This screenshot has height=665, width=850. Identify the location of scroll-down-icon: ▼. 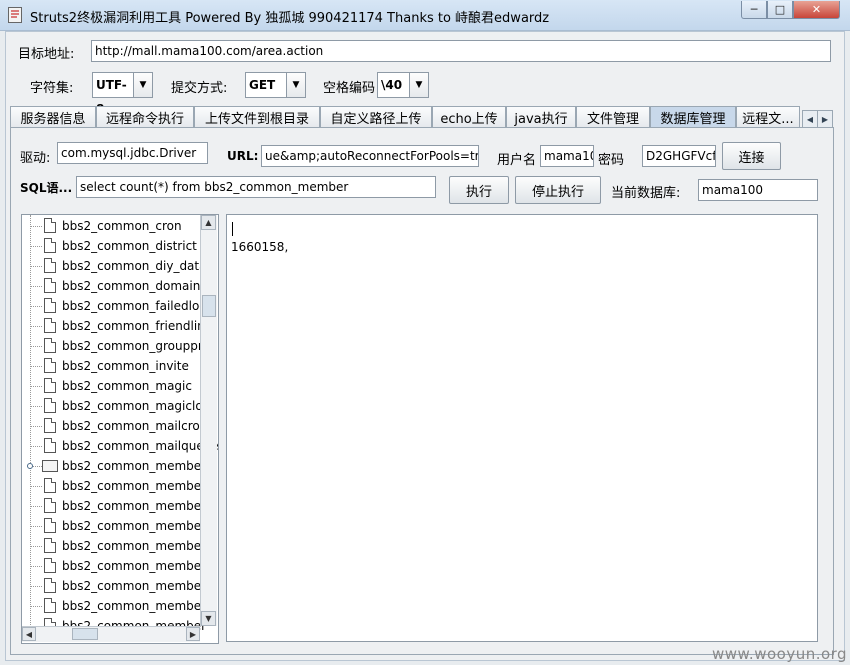
(208, 618).